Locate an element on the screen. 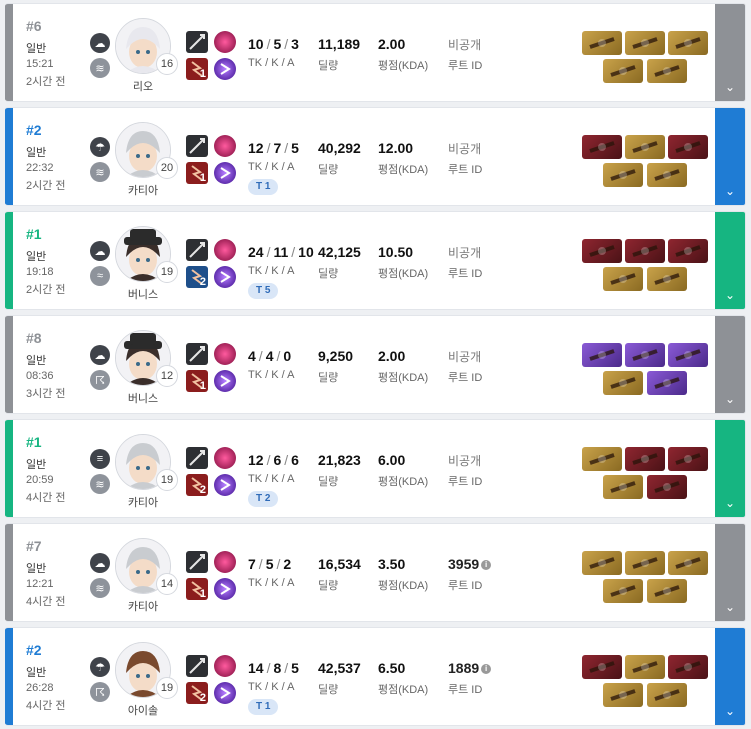  character-level: 16 is located at coordinates (167, 64).